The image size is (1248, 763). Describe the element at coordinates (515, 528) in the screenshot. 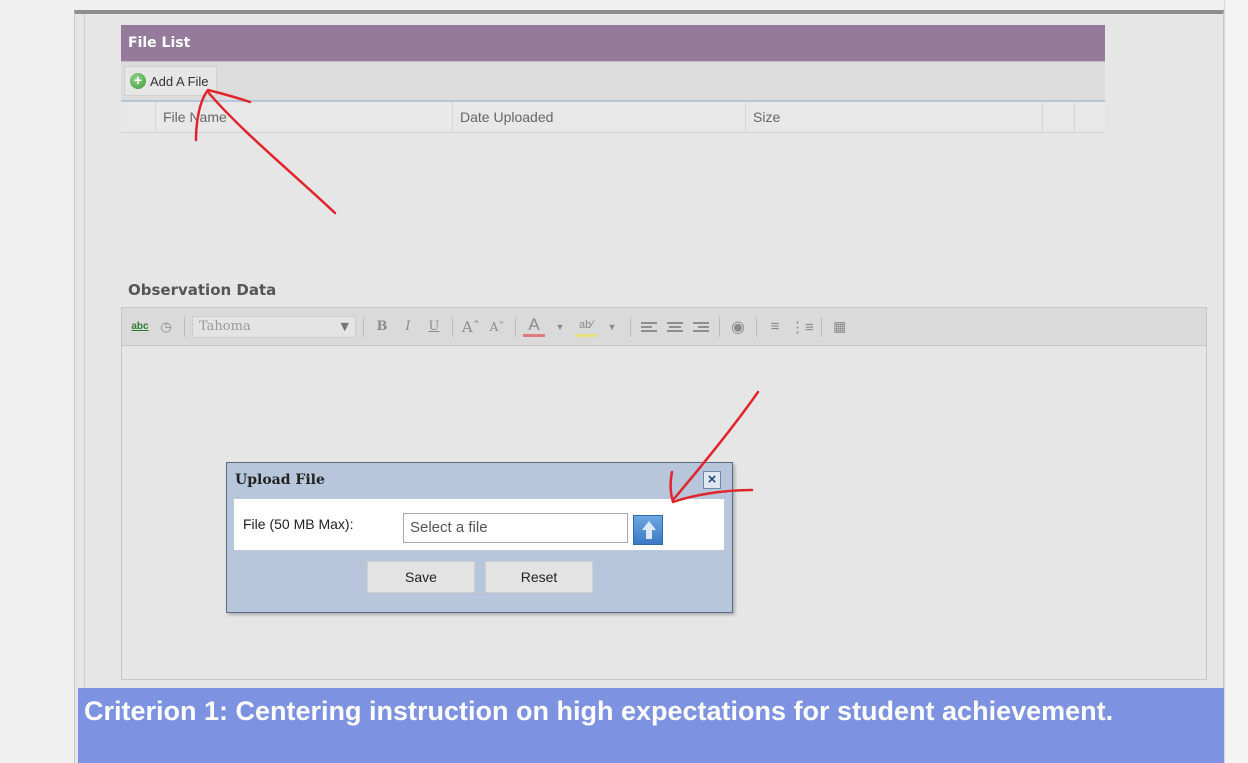

I see `file-select-input: Select a file` at that location.